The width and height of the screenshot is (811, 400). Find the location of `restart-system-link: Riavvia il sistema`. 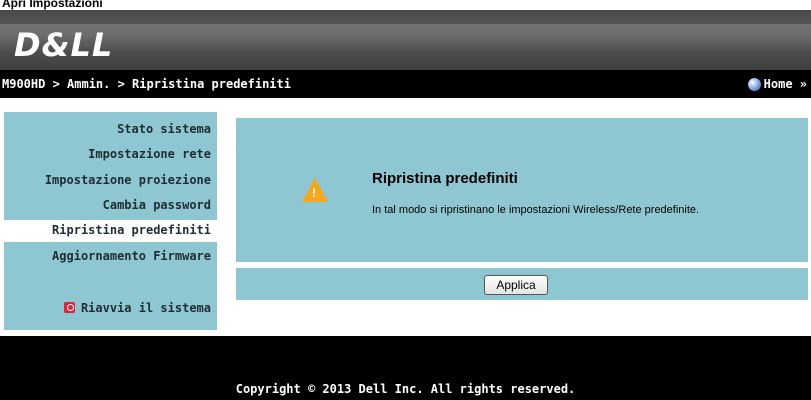

restart-system-link: Riavvia il sistema is located at coordinates (137, 308).